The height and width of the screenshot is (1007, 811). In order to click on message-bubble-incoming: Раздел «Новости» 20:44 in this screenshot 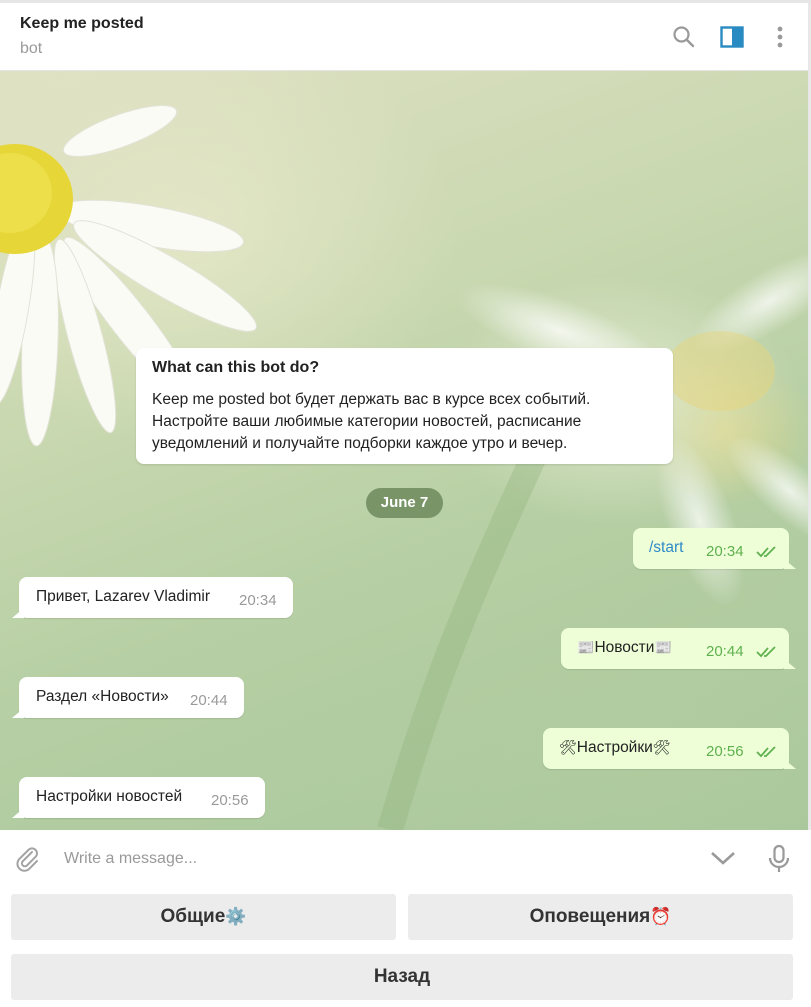, I will do `click(131, 697)`.